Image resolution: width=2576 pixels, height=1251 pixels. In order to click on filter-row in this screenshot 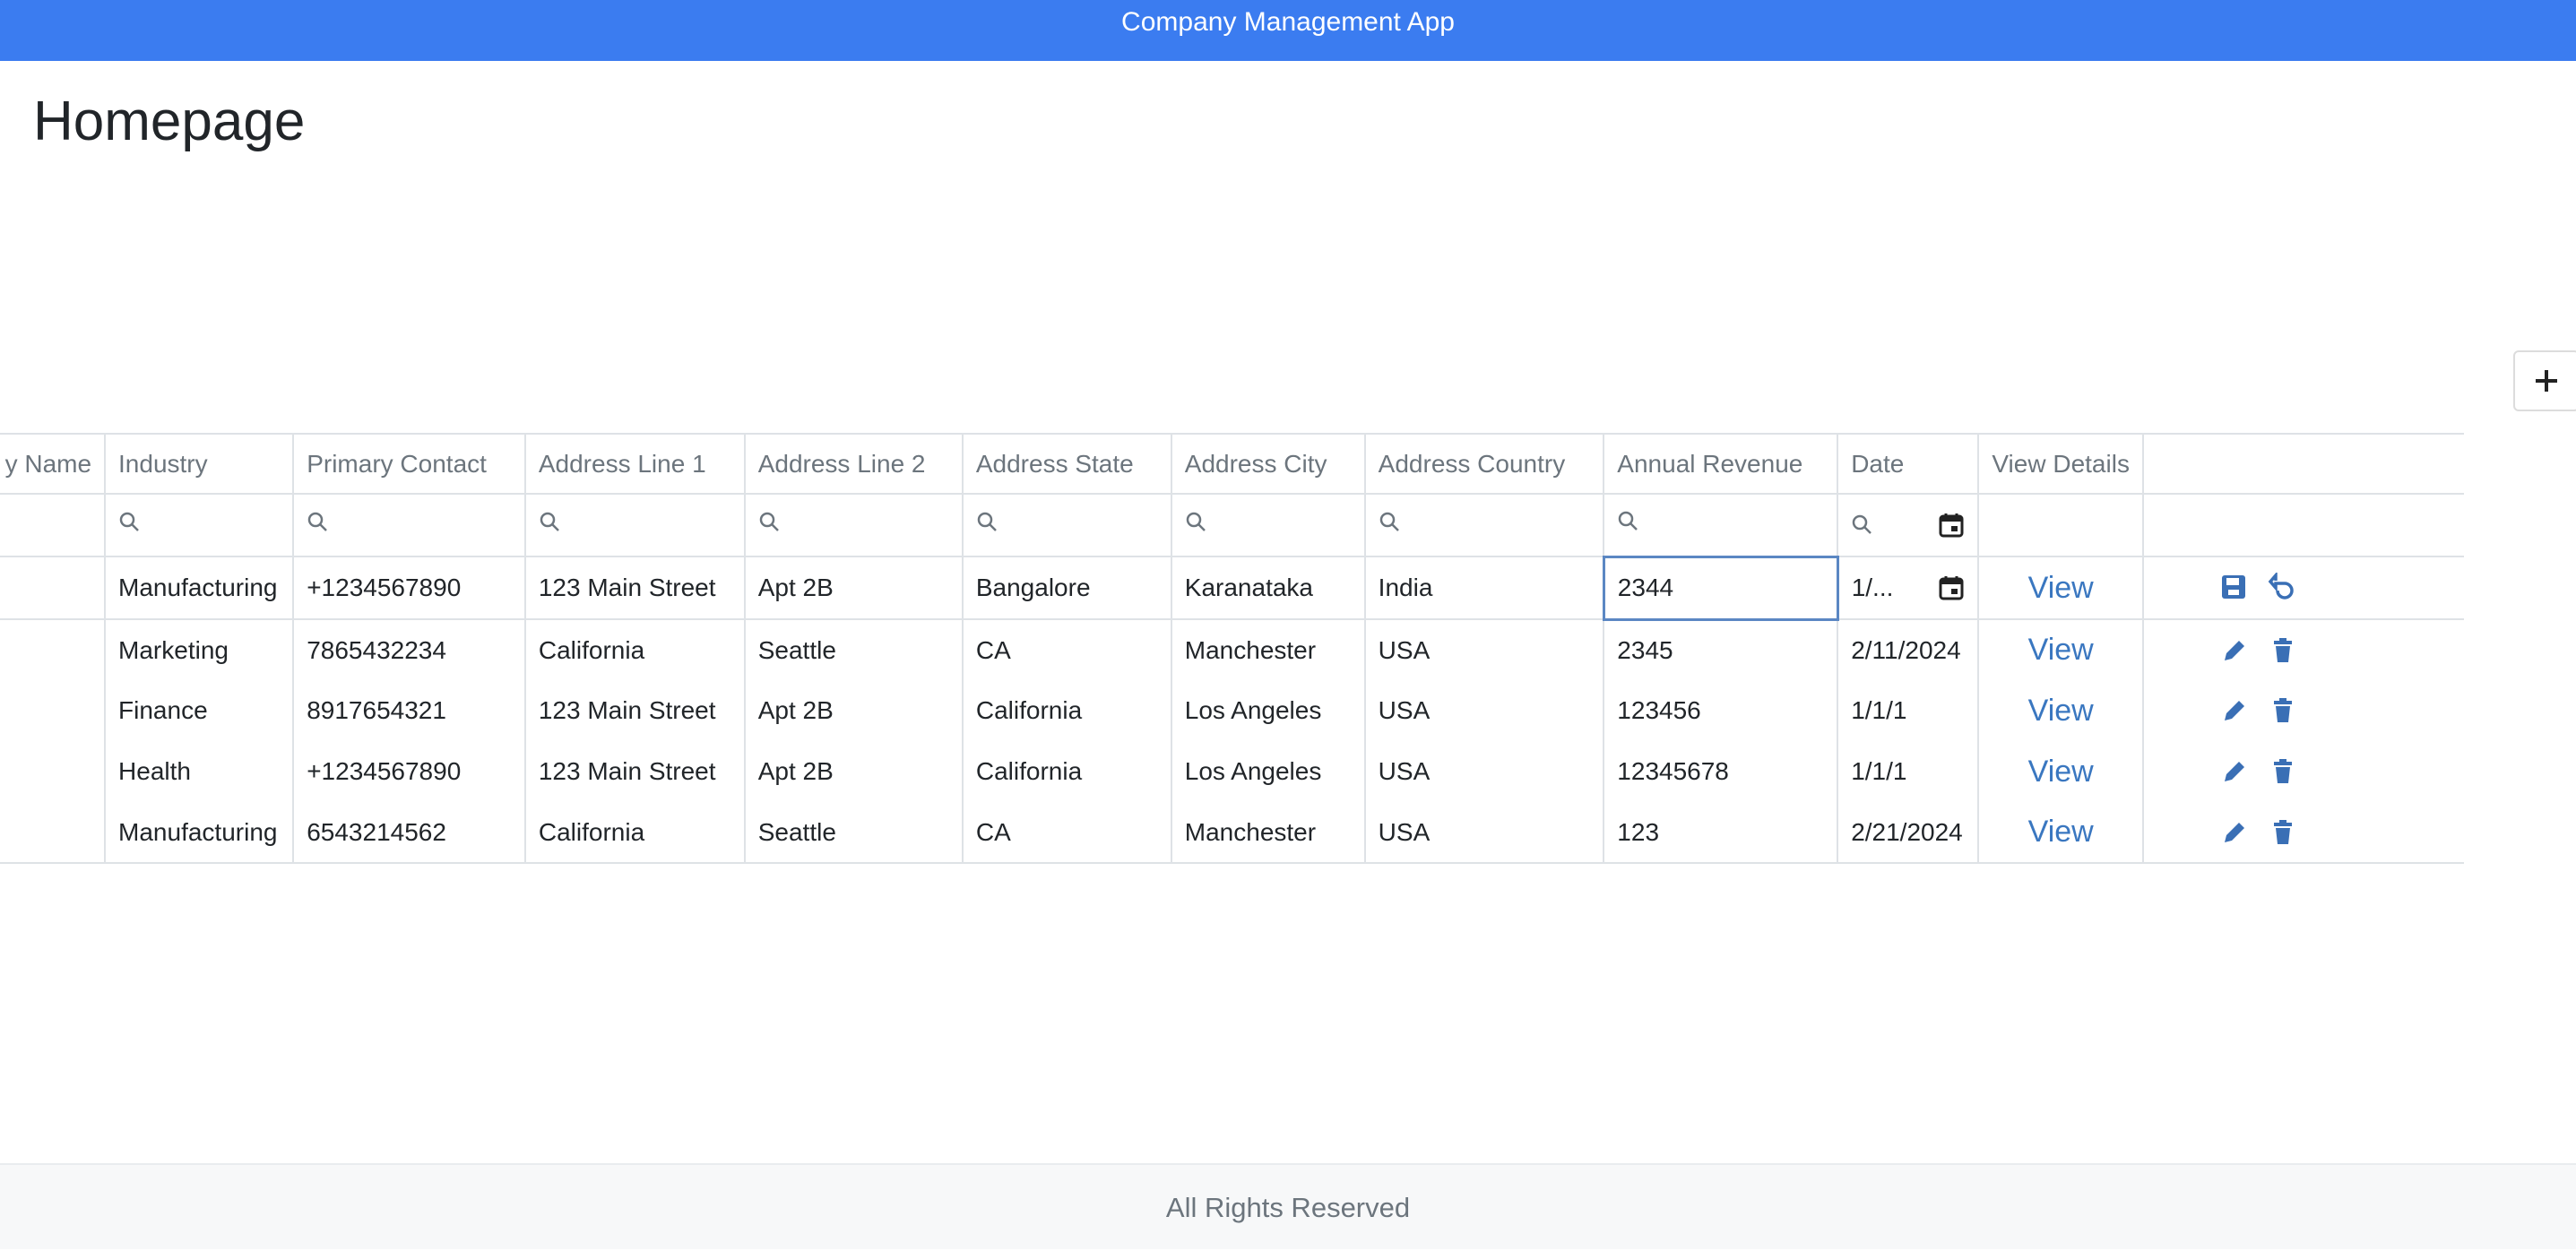, I will do `click(1232, 525)`.